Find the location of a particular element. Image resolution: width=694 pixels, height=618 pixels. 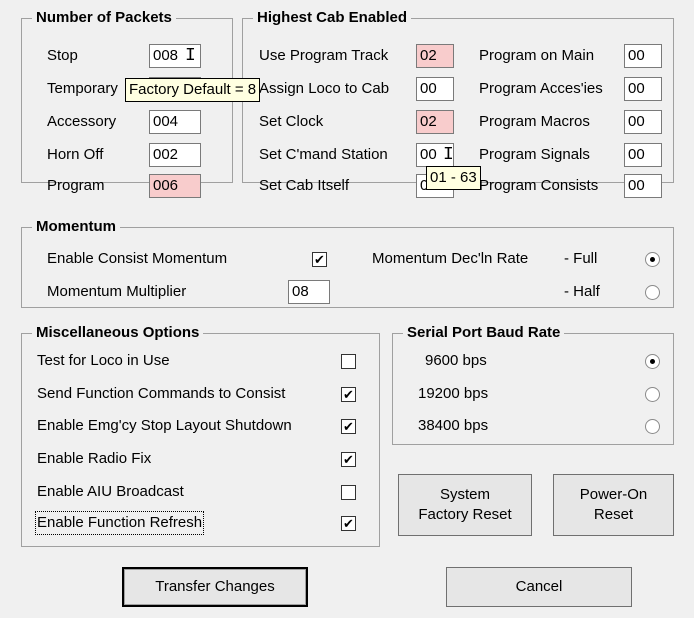

misc-label-send-function: Send Function Commands to Consist is located at coordinates (161, 393).